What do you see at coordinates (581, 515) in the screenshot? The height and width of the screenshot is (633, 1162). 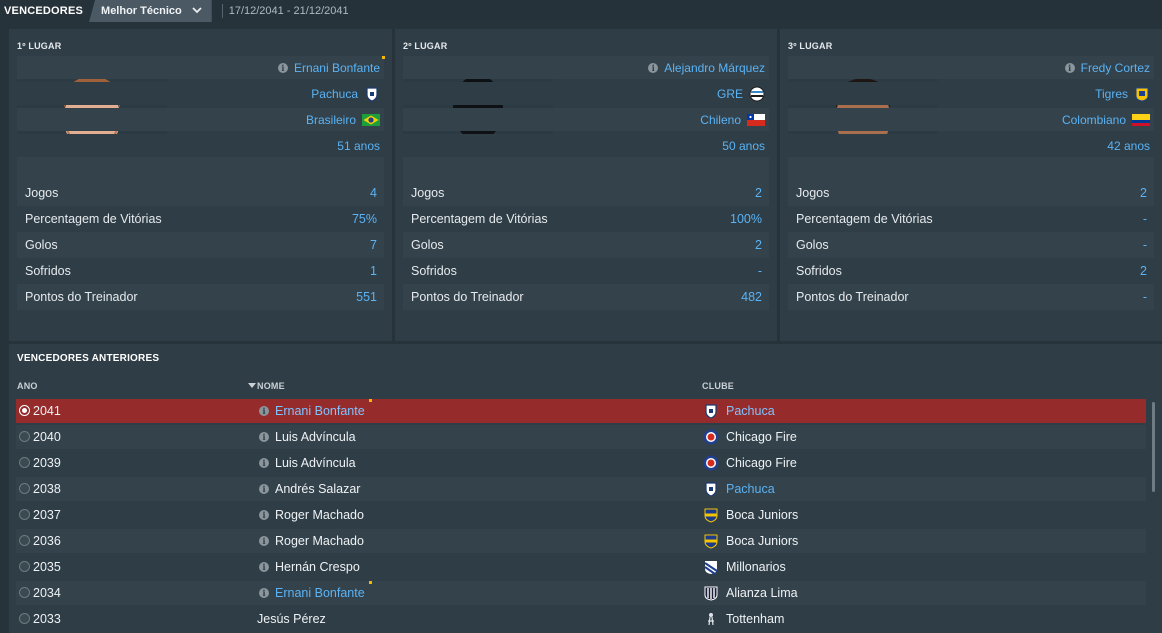 I see `table-row: 2037 i Roger Machado Boca Juniors` at bounding box center [581, 515].